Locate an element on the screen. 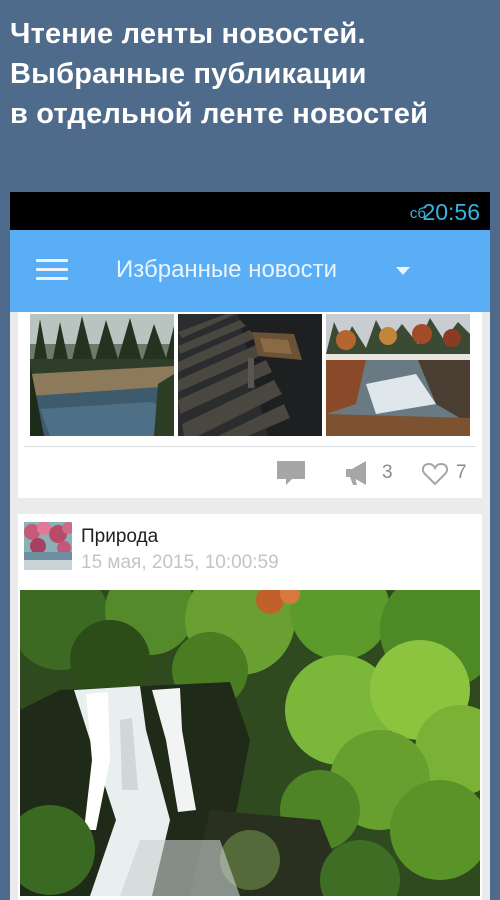 This screenshot has height=900, width=500. promo-line-3: в отдельной ленте новостей is located at coordinates (219, 114).